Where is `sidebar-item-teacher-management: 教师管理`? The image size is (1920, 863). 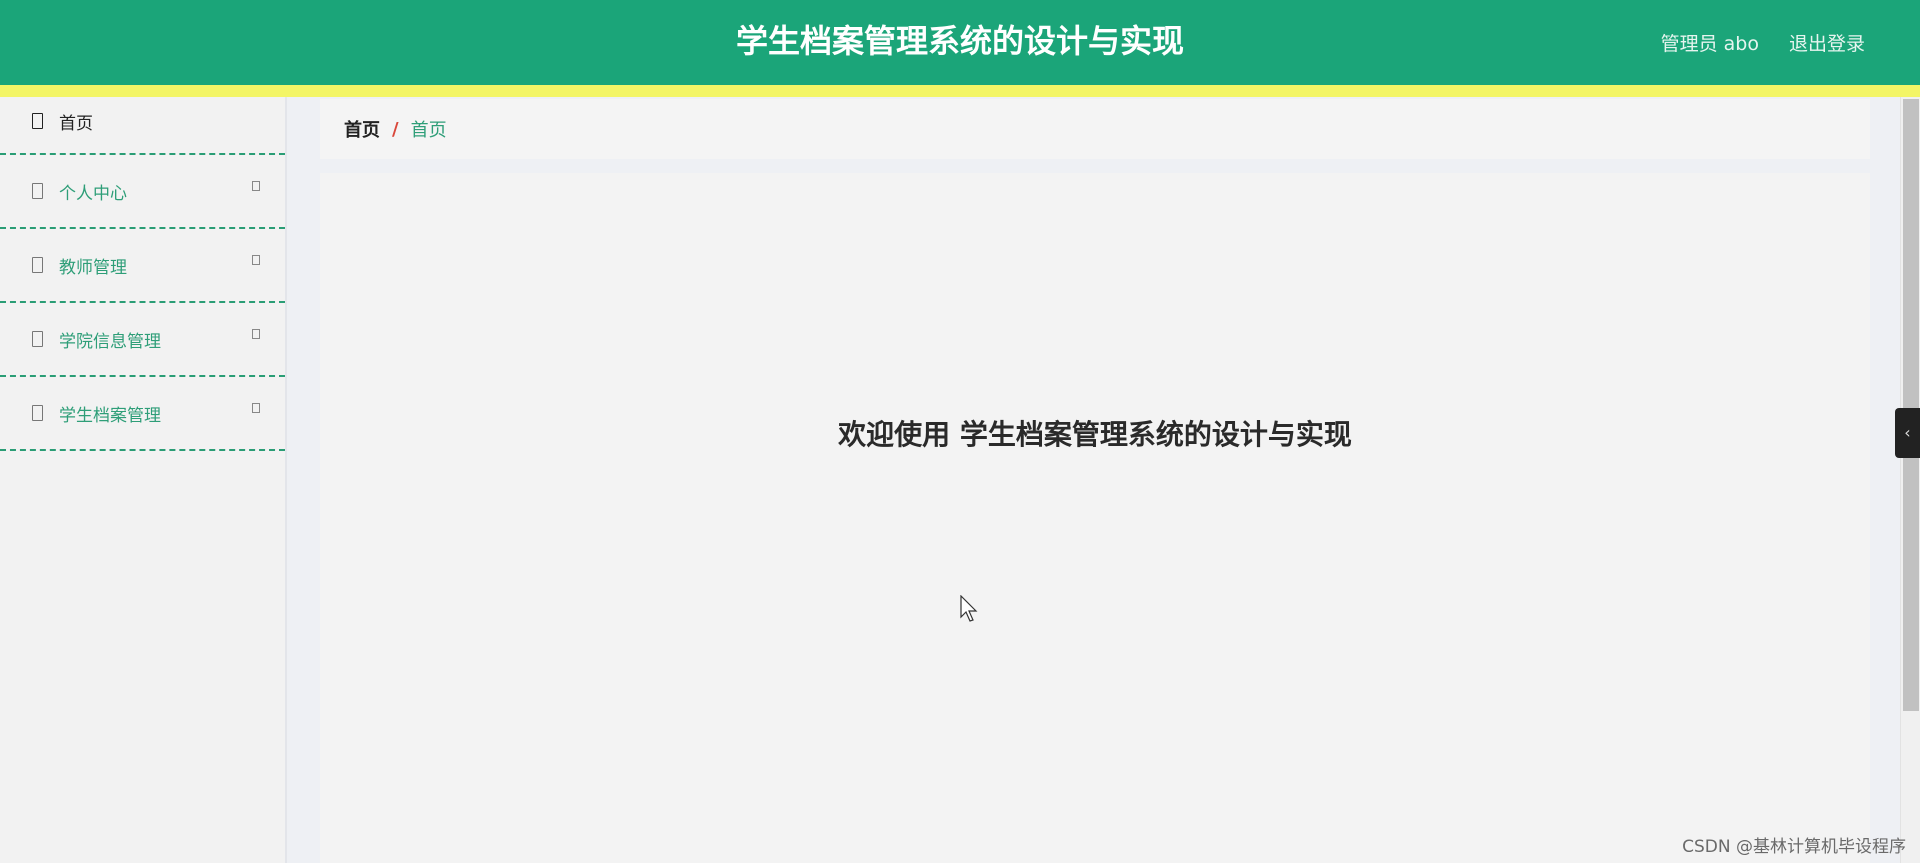 sidebar-item-teacher-management: 教师管理 is located at coordinates (142, 266).